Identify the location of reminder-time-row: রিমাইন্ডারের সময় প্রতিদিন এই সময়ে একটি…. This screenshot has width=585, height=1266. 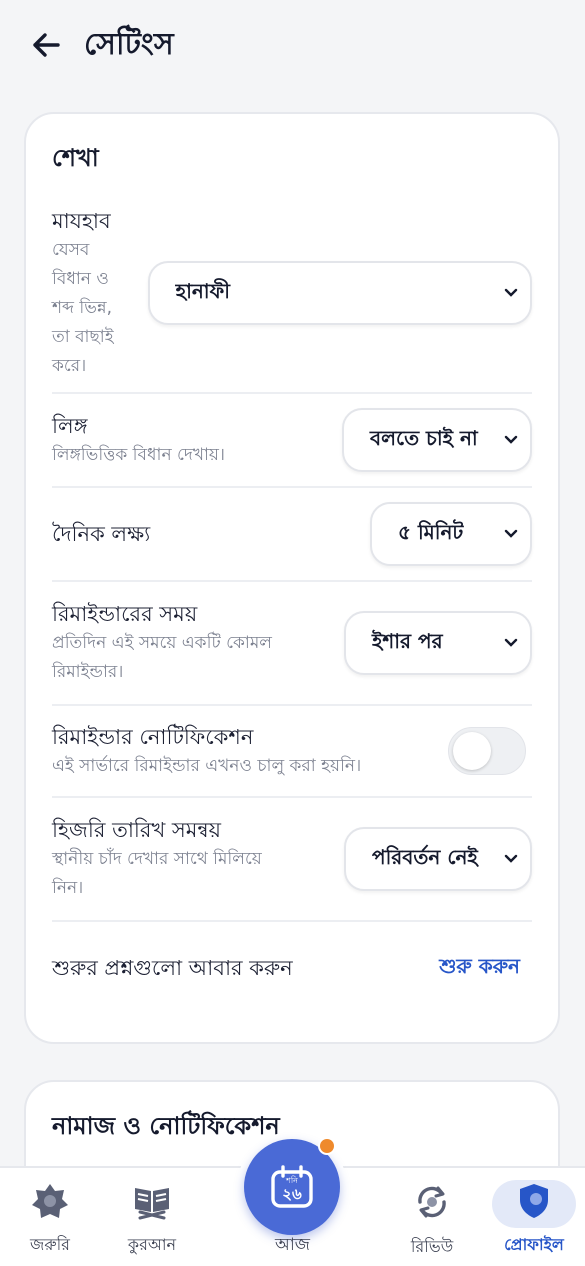
(292, 644).